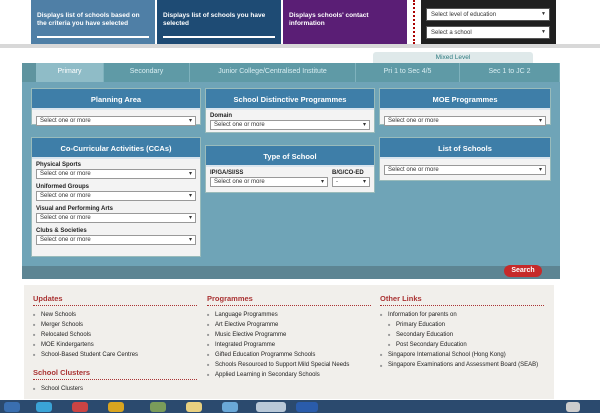 This screenshot has width=600, height=413. What do you see at coordinates (291, 272) in the screenshot?
I see `panel-footer` at bounding box center [291, 272].